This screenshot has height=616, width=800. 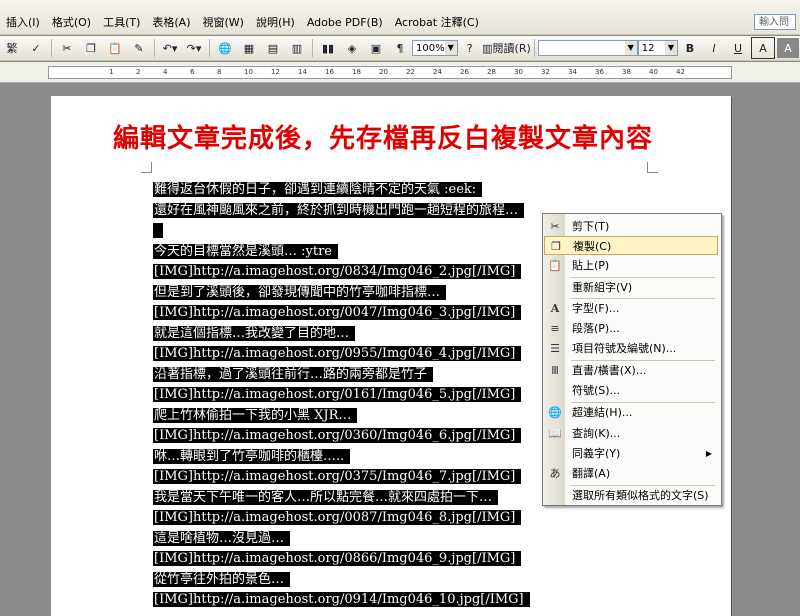 What do you see at coordinates (329, 72) in the screenshot?
I see `ruler-tick: 16` at bounding box center [329, 72].